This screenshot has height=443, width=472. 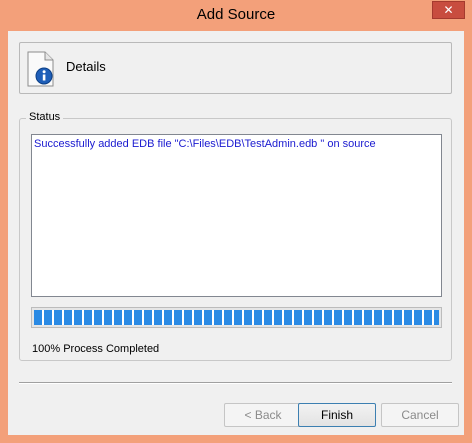 I want to click on window-title: Add Source, so click(x=236, y=14).